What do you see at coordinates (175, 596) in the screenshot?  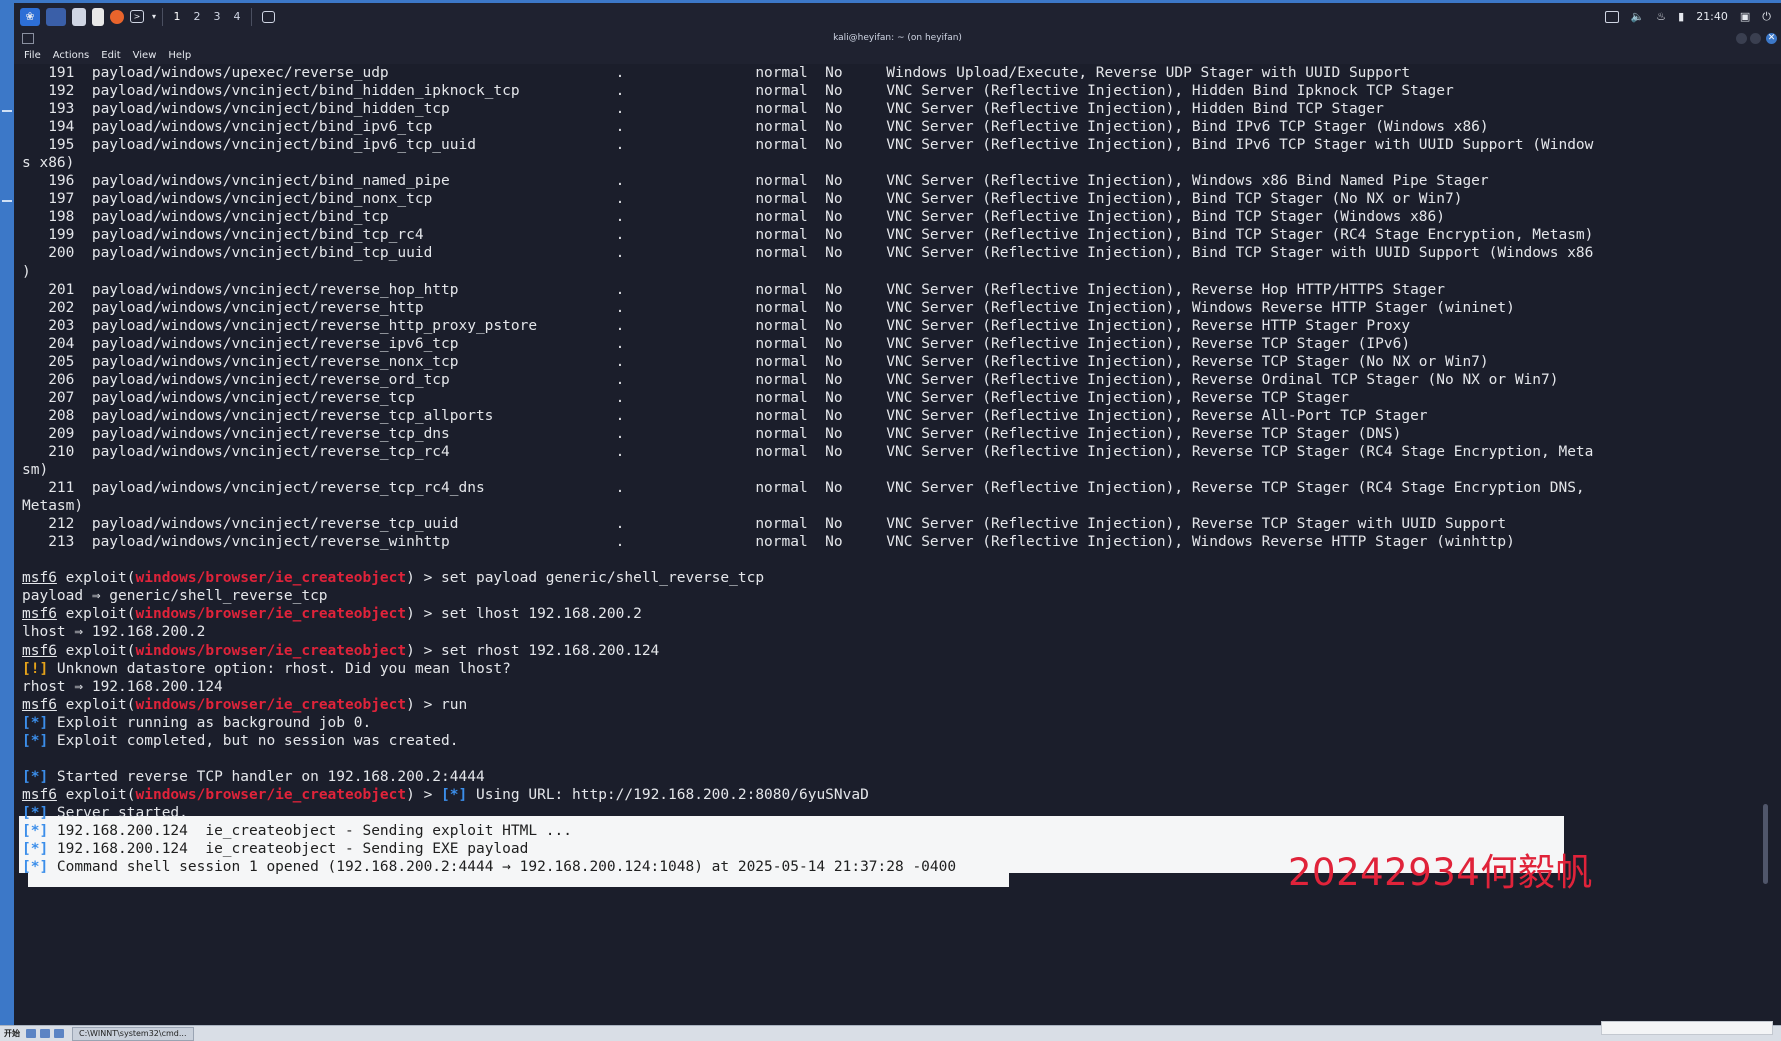 I see `output-text: payload ⇒ generic/shell_reverse_tcp` at bounding box center [175, 596].